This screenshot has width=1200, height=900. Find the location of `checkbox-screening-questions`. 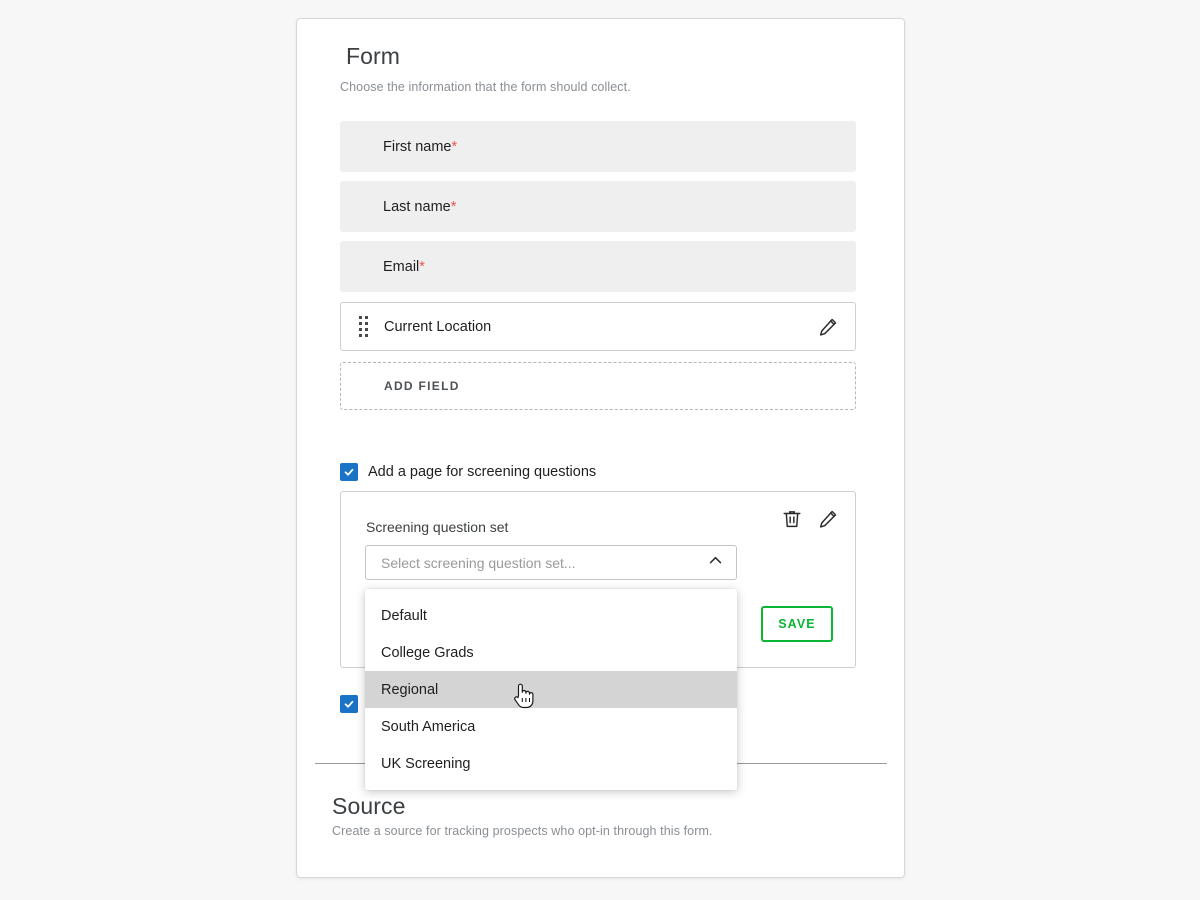

checkbox-screening-questions is located at coordinates (349, 472).